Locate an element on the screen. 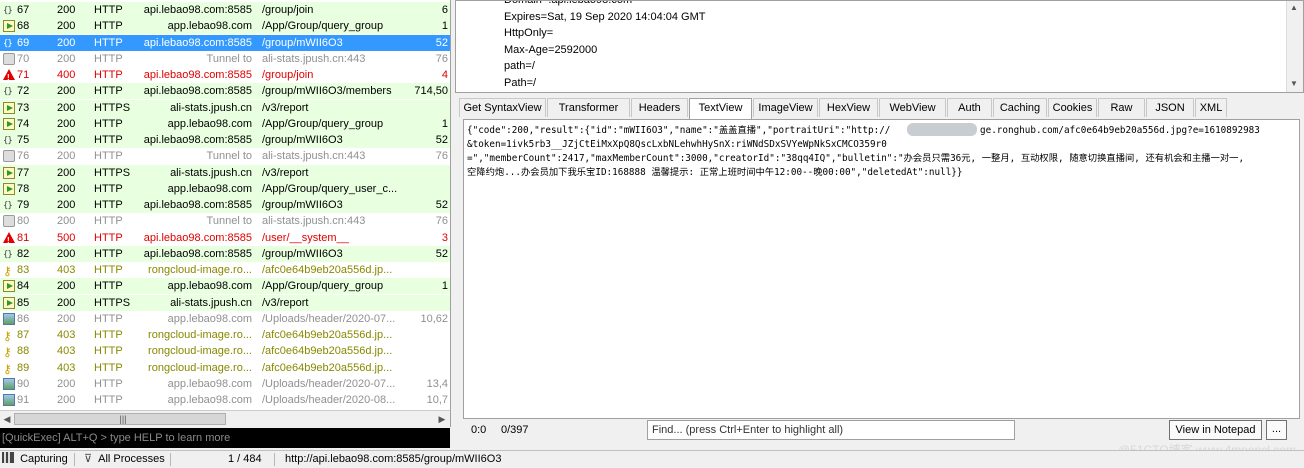  scroll-up-icon: ▲ is located at coordinates (1294, 7).